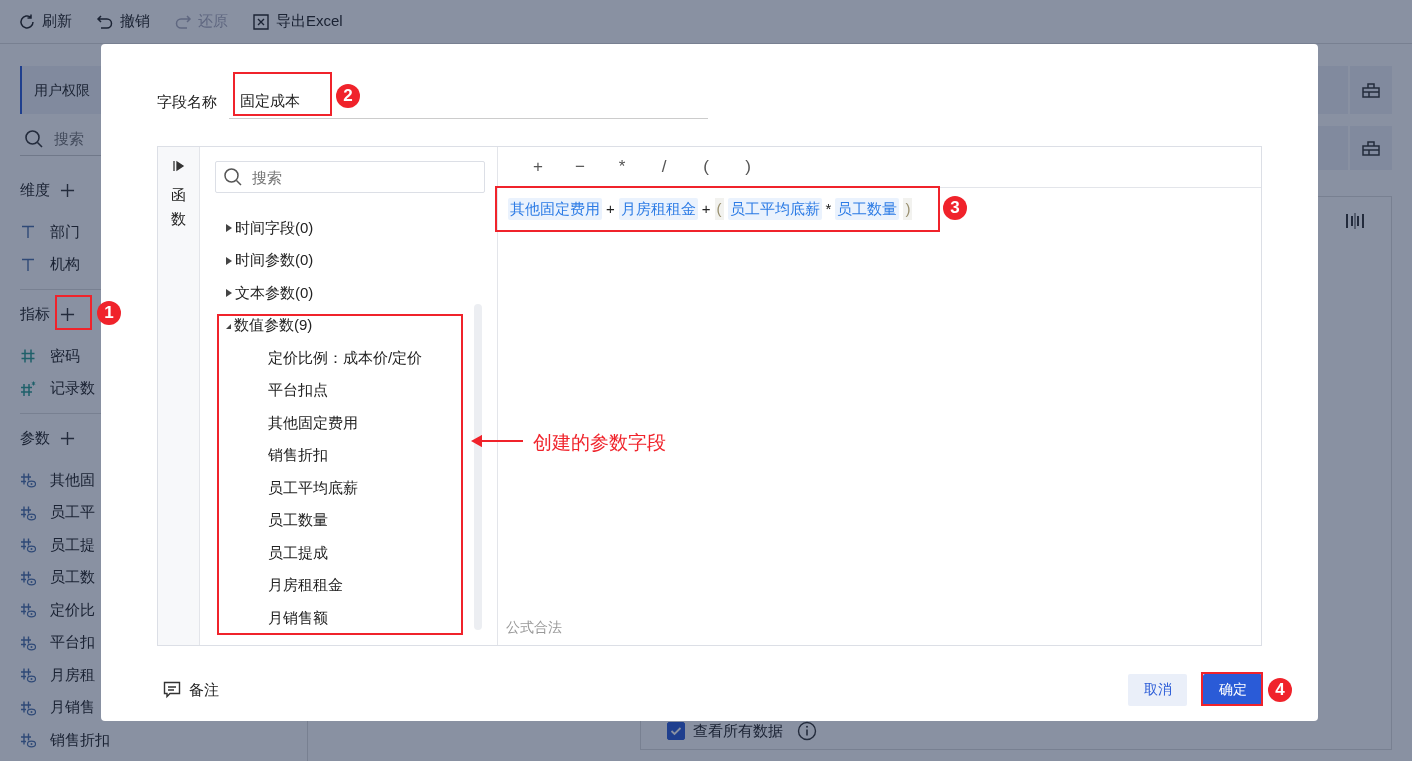  I want to click on tree-item: 月房租租金, so click(356, 585).